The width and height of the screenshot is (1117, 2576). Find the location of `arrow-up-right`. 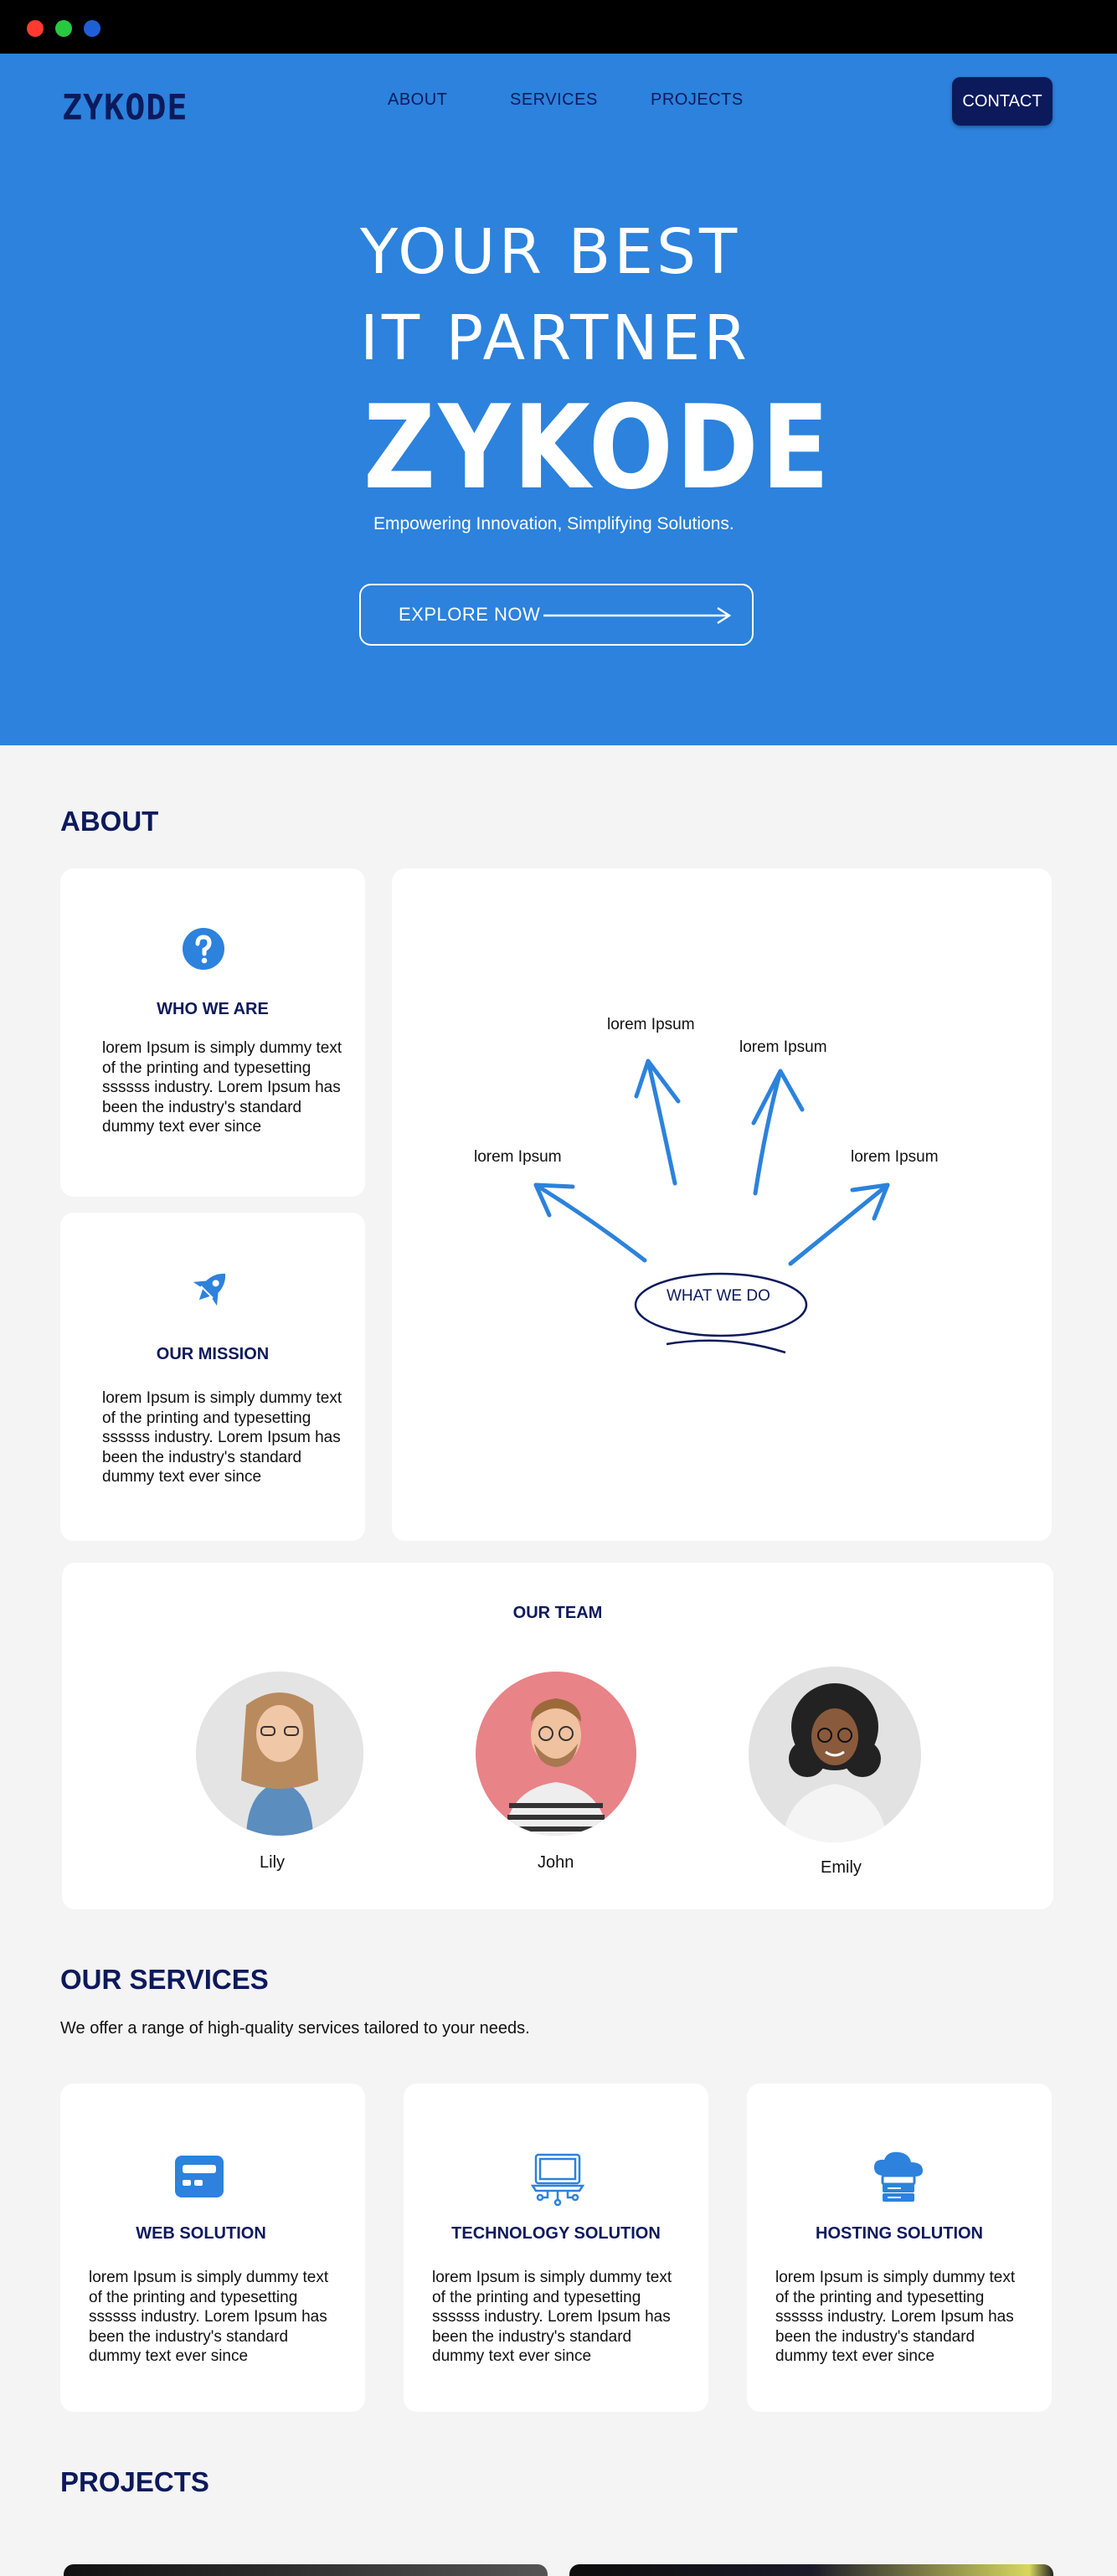

arrow-up-right is located at coordinates (839, 1224).